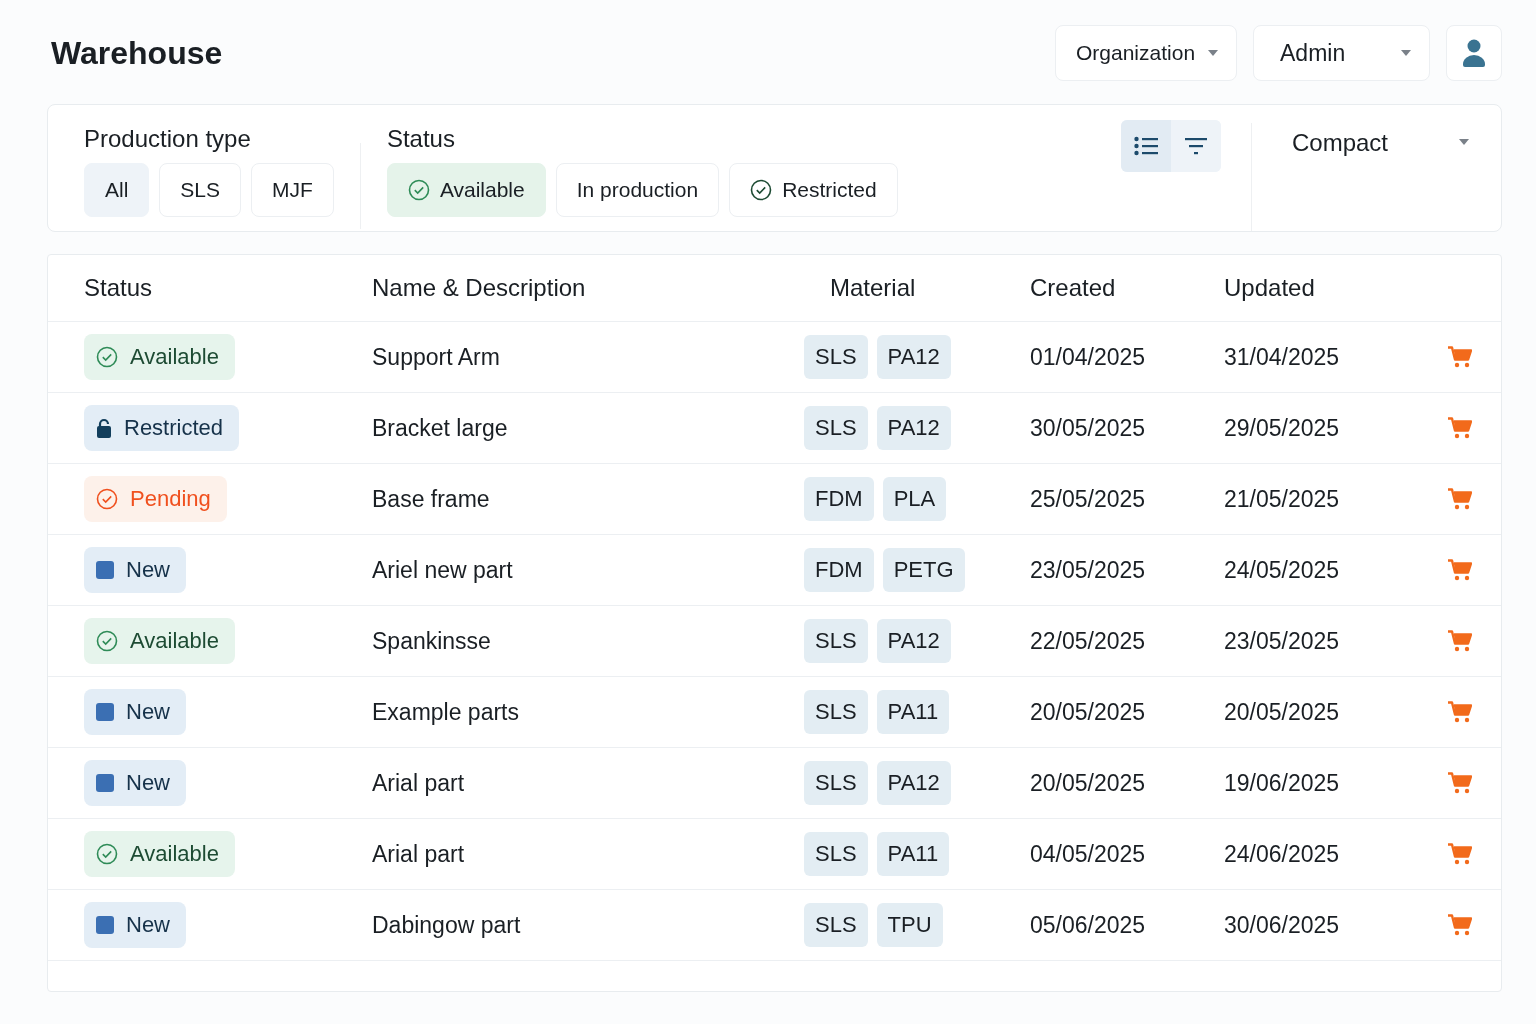  What do you see at coordinates (1341, 53) in the screenshot?
I see `role-dropdown: Admin` at bounding box center [1341, 53].